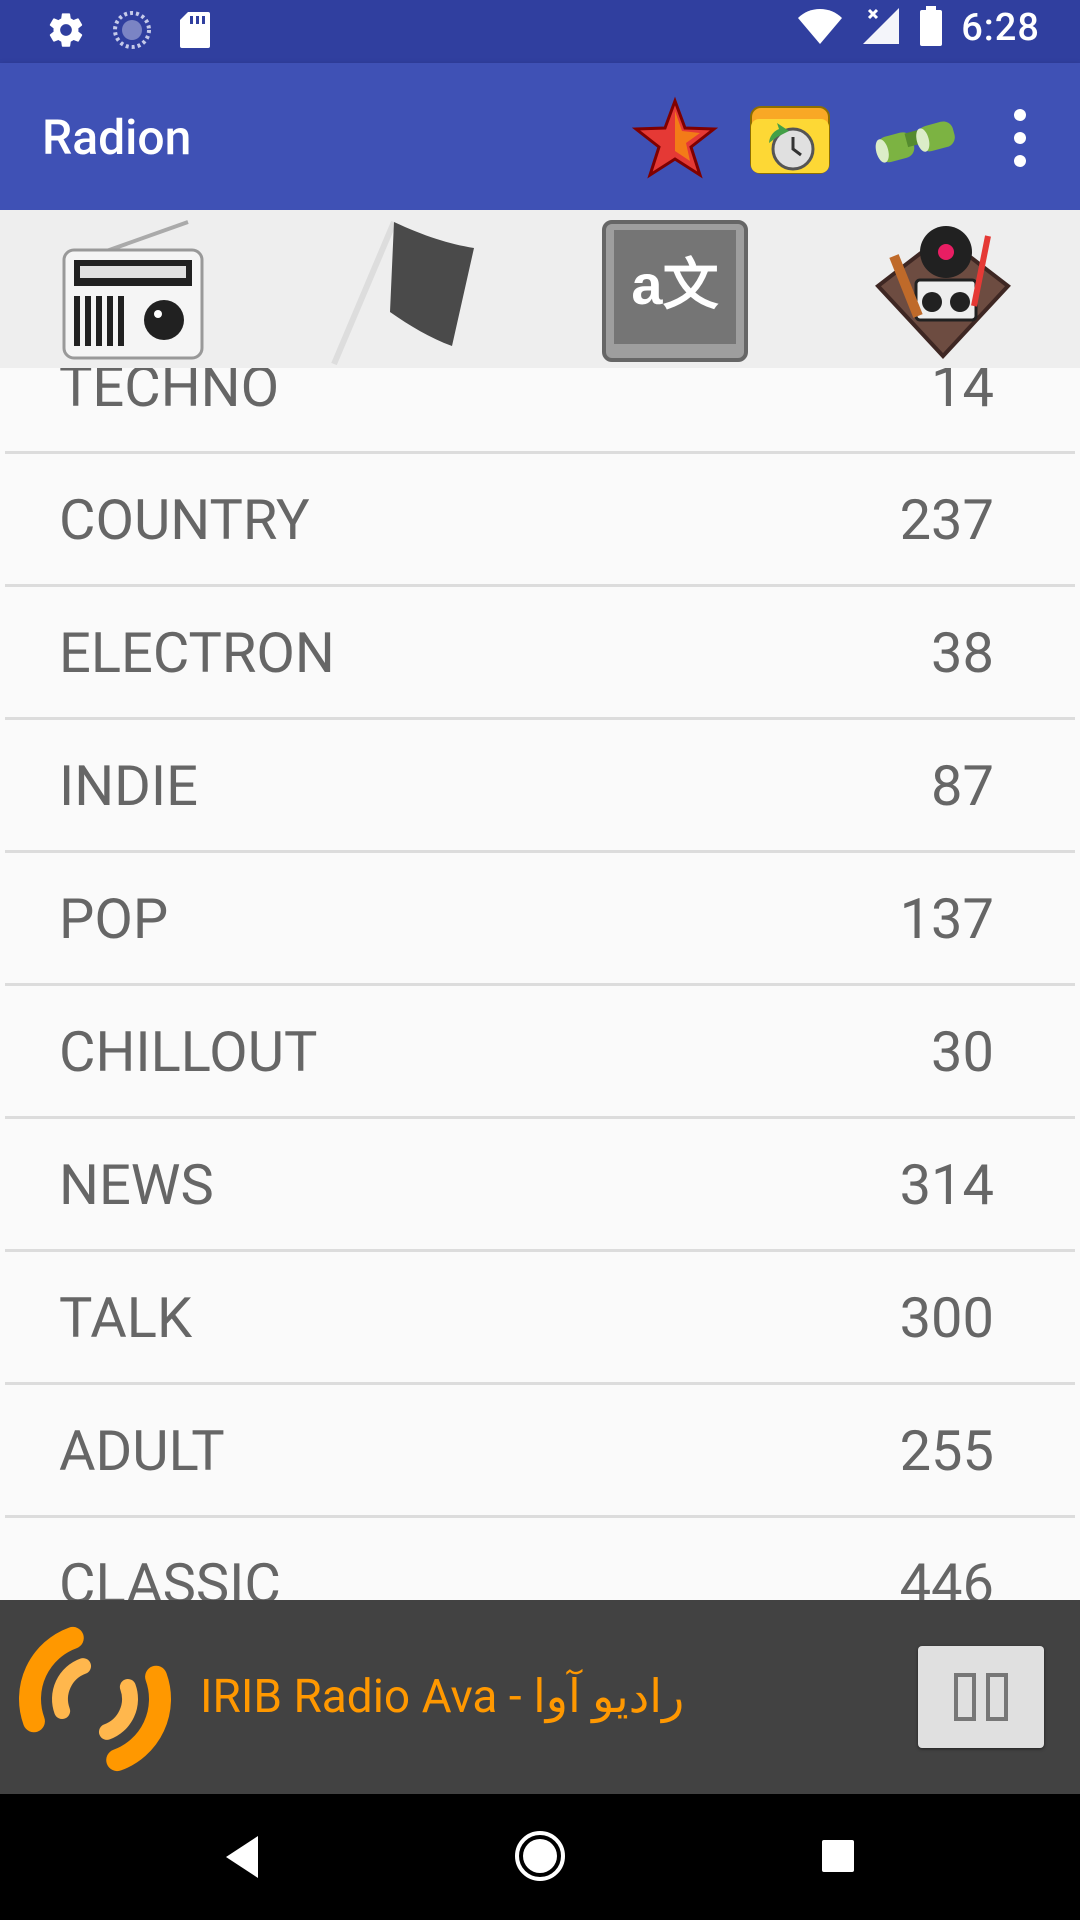 Image resolution: width=1080 pixels, height=1920 pixels. I want to click on station-count: 314, so click(946, 1185).